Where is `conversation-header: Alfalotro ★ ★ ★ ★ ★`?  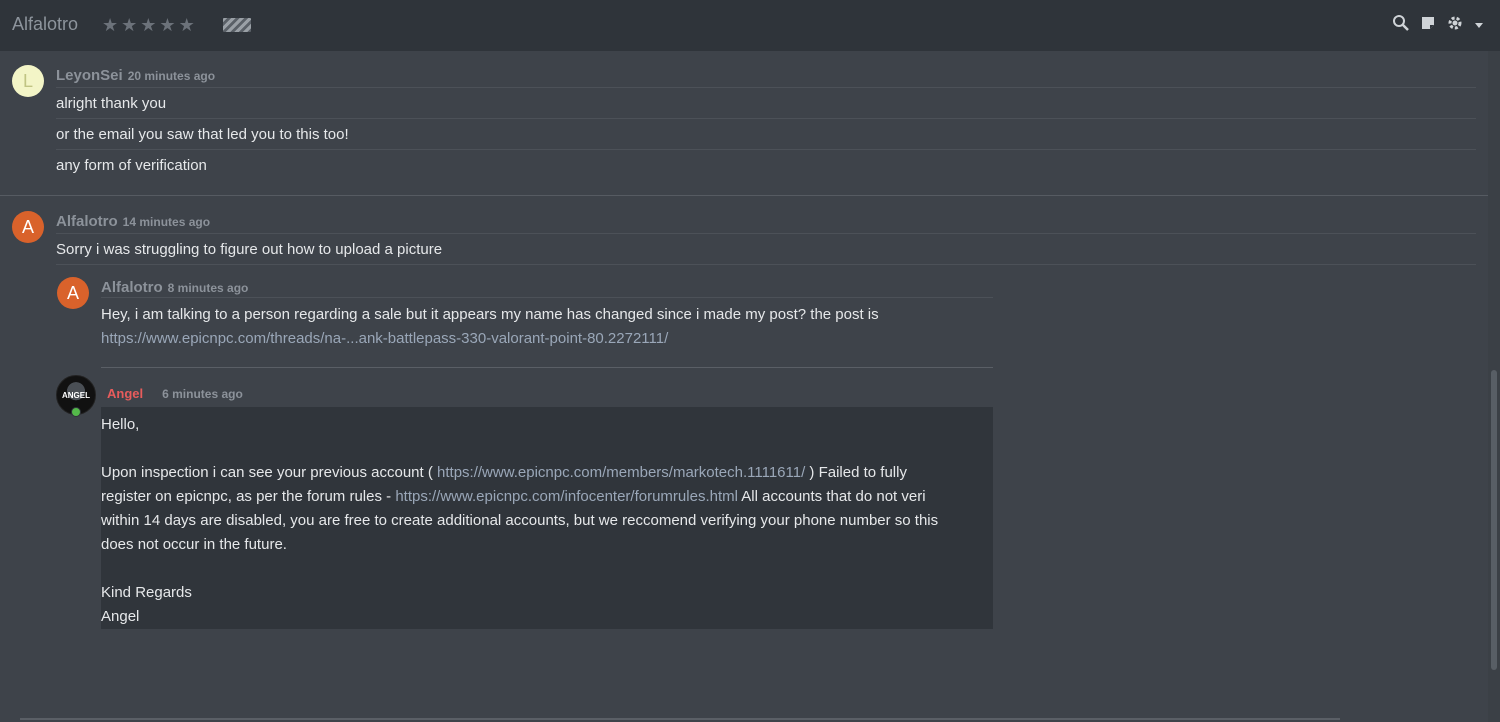
conversation-header: Alfalotro ★ ★ ★ ★ ★ is located at coordinates (750, 25).